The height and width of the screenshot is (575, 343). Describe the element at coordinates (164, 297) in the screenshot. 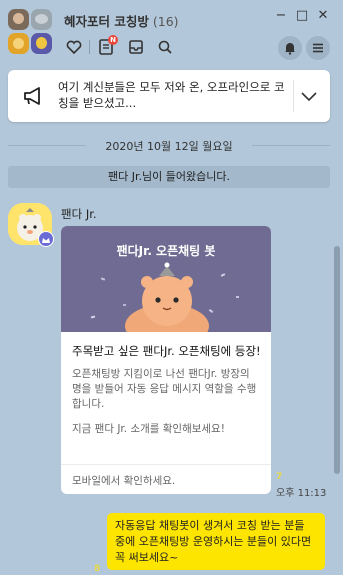

I see `panda-illustration` at that location.